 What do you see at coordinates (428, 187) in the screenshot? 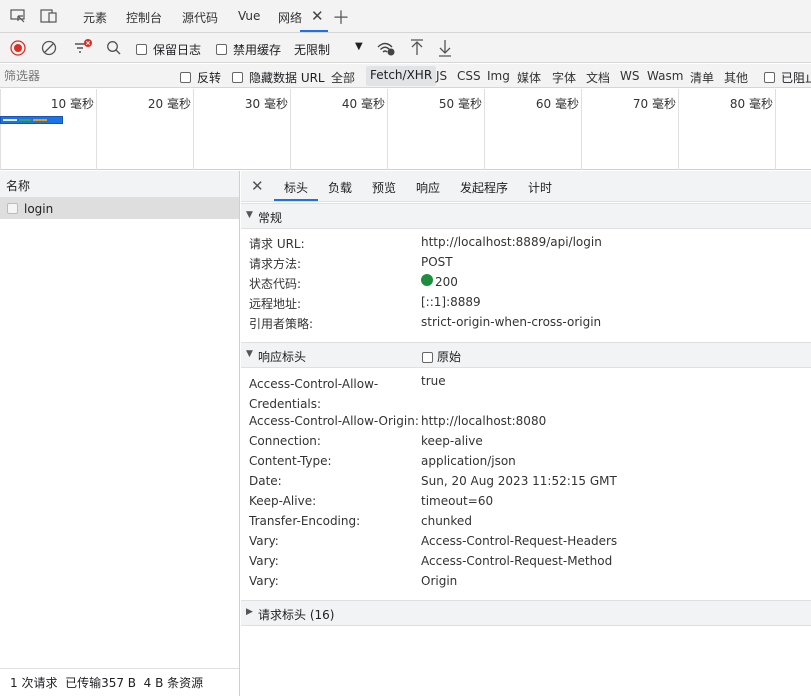
I see `tab-response: 响应` at bounding box center [428, 187].